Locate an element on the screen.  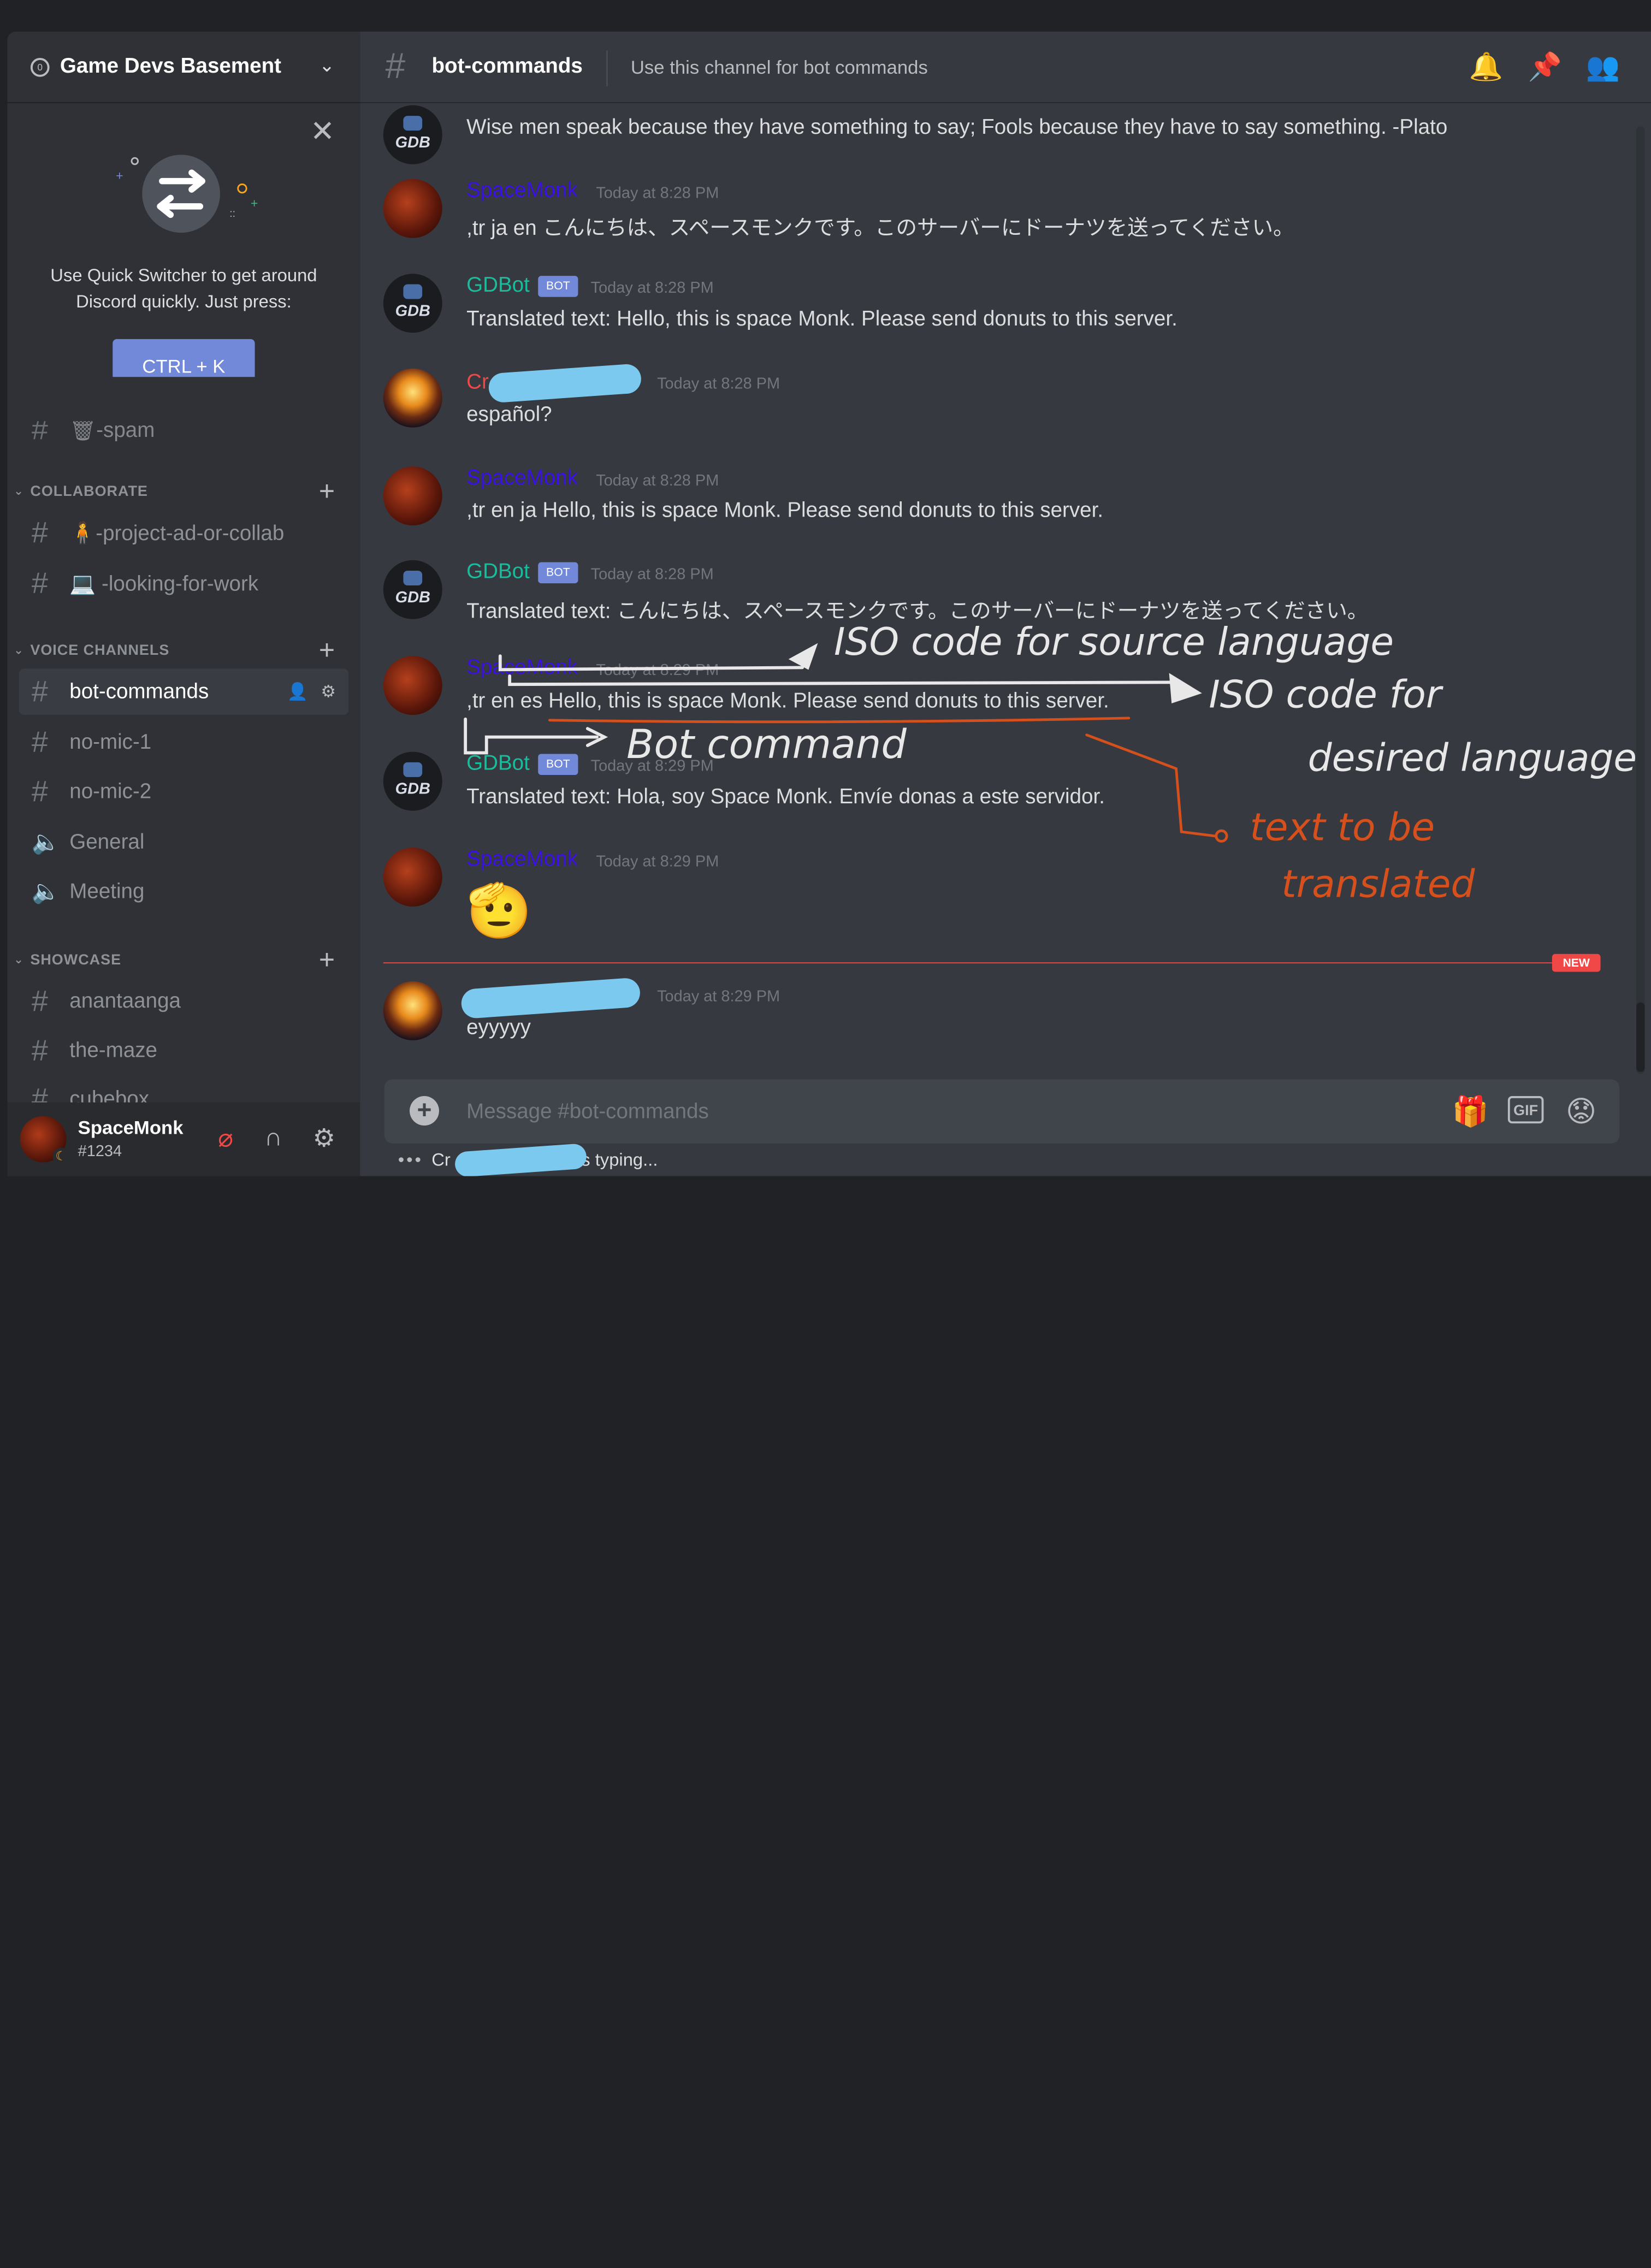
add-attachment-icon: + is located at coordinates (424, 1111).